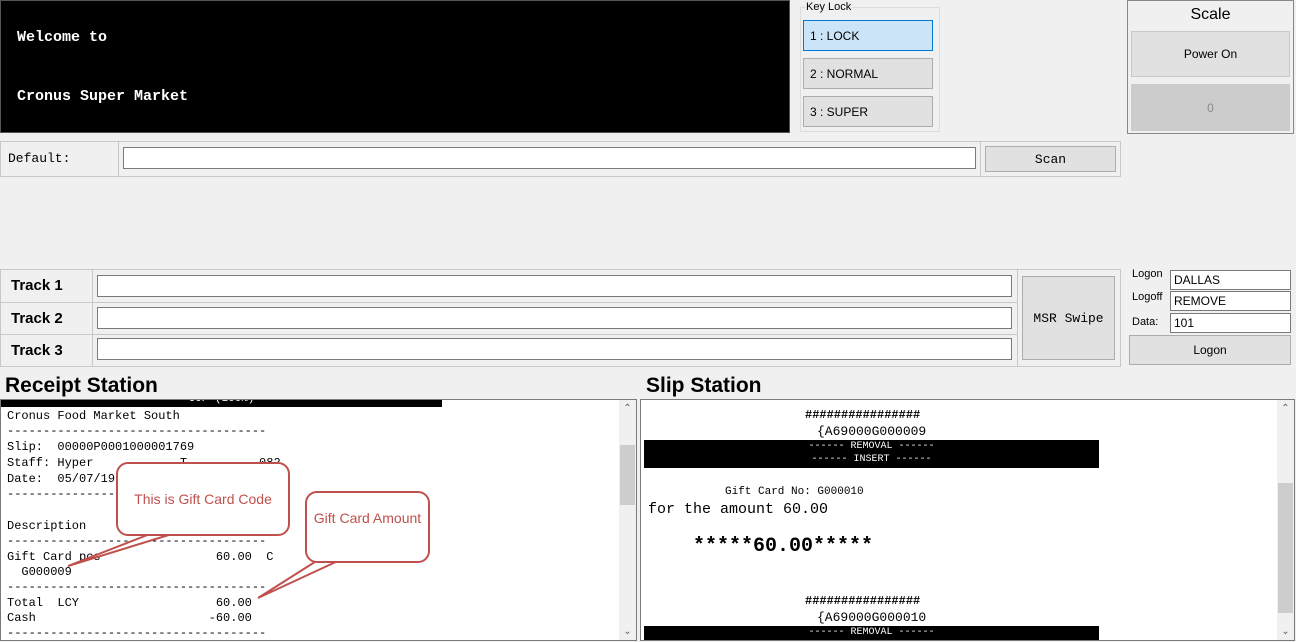 This screenshot has height=642, width=1296. I want to click on default-label: Default:, so click(60, 159).